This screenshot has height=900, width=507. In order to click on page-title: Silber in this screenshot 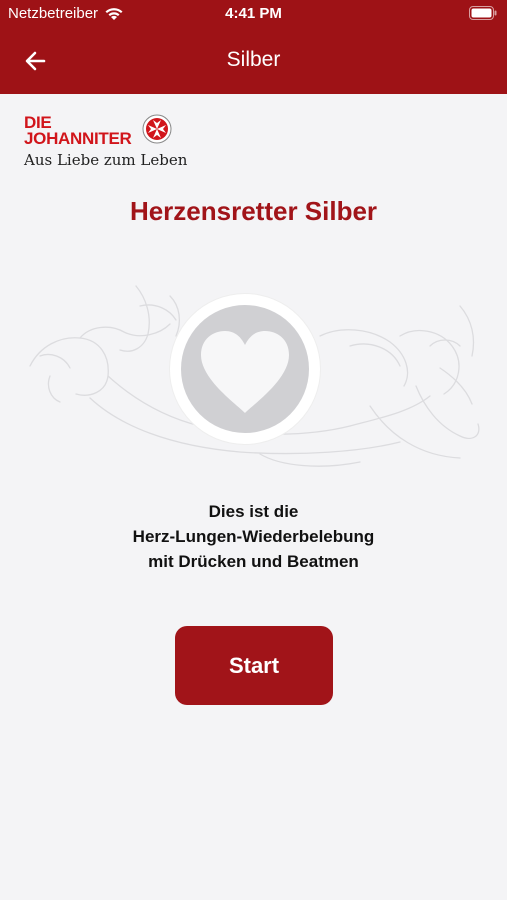, I will do `click(253, 59)`.